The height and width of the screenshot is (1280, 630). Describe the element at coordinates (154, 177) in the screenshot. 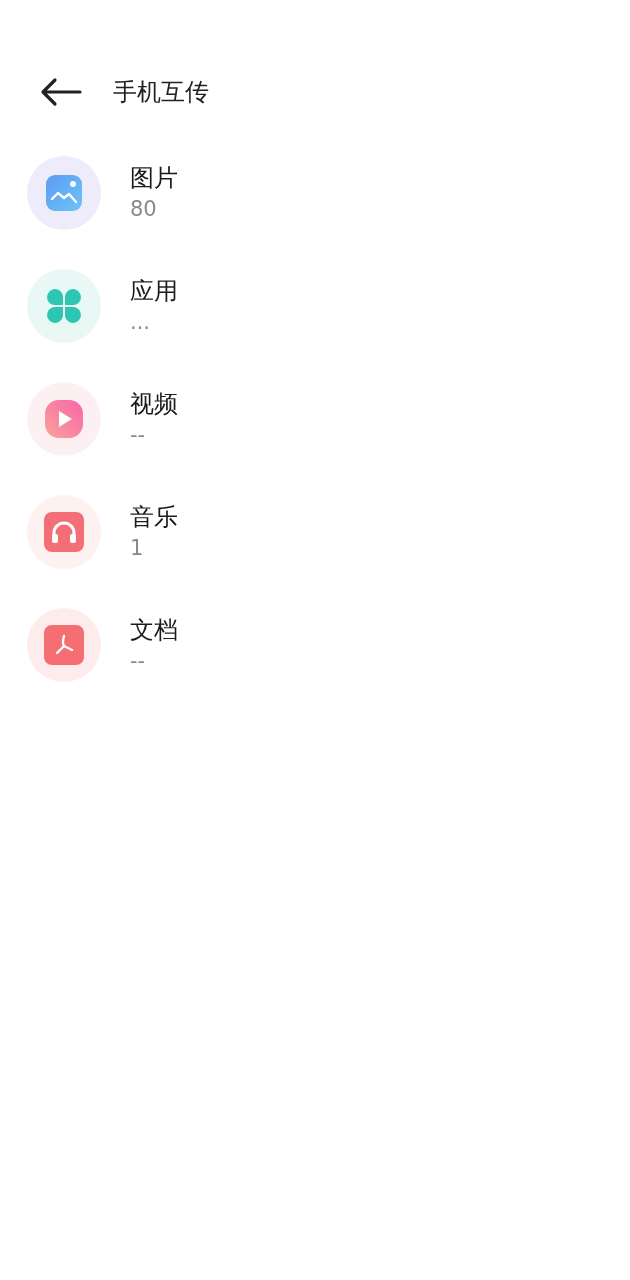

I see `category-name: 图片` at that location.